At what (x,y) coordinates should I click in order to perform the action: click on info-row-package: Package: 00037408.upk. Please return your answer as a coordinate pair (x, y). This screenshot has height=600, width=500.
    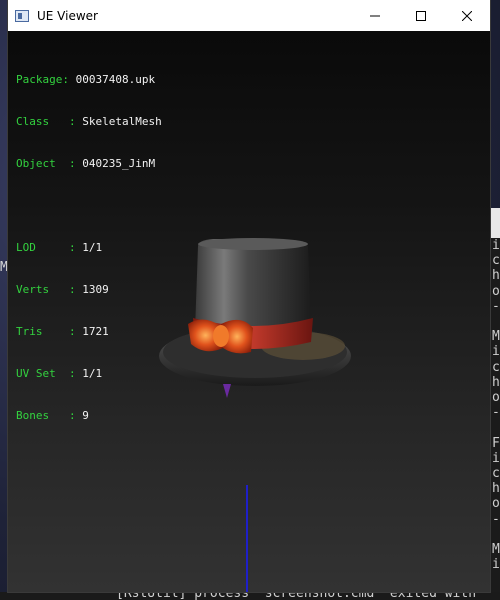
    Looking at the image, I should click on (86, 79).